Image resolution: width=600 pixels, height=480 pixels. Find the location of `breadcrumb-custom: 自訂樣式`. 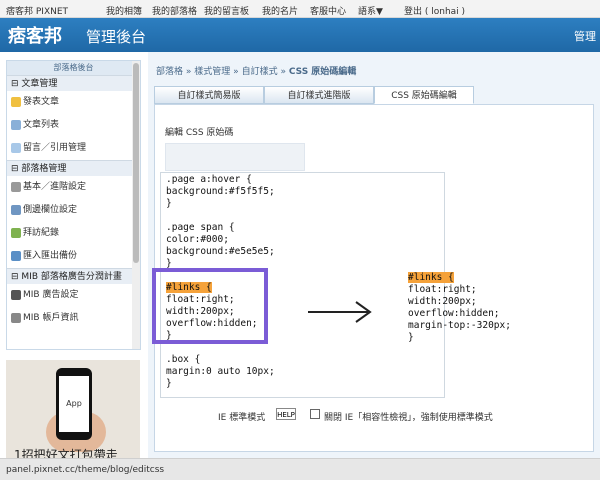

breadcrumb-custom: 自訂樣式 is located at coordinates (260, 72).